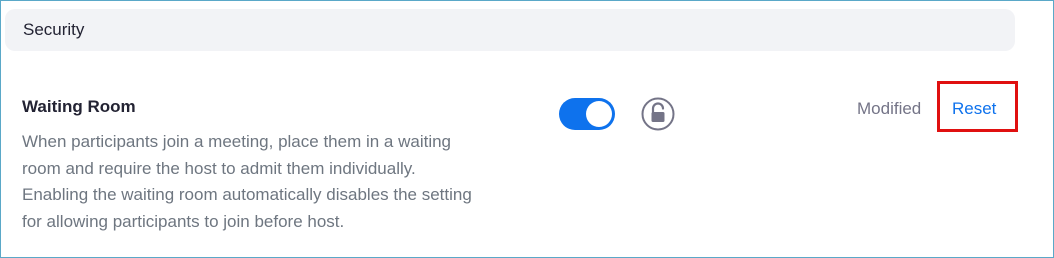 This screenshot has width=1054, height=258. What do you see at coordinates (889, 108) in the screenshot?
I see `modified-status: Modified` at bounding box center [889, 108].